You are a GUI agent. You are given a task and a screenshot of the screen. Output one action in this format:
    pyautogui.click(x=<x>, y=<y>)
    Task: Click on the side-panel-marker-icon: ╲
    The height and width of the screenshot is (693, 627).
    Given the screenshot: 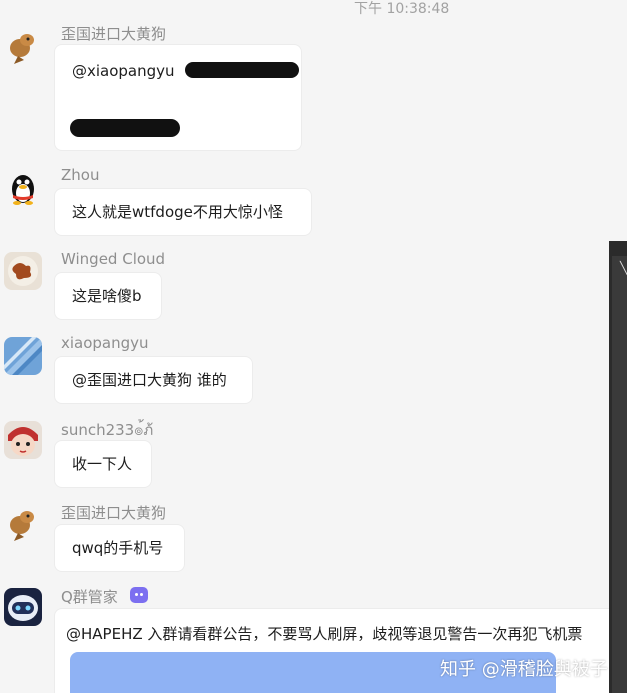 What is the action you would take?
    pyautogui.click(x=623, y=268)
    